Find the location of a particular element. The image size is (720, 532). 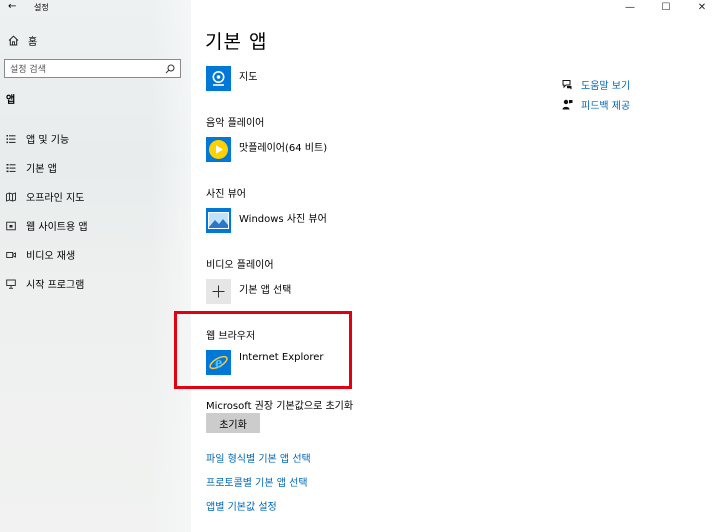

feedback-link: 피드백 제공 is located at coordinates (596, 104).